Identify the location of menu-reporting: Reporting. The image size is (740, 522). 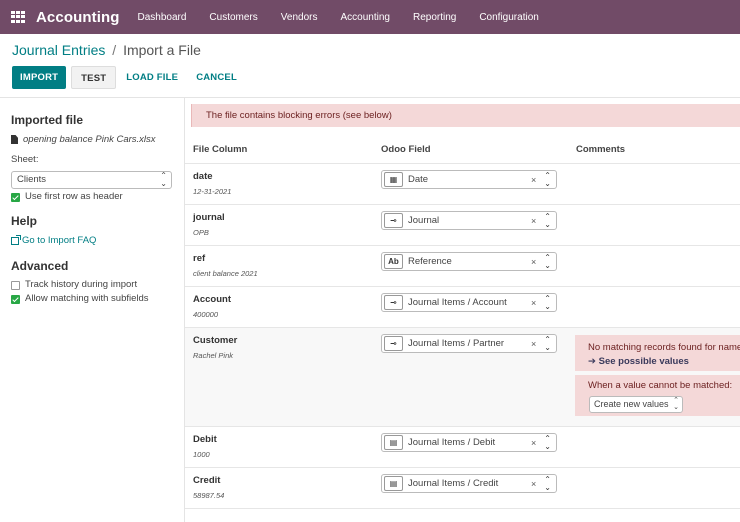
(434, 17).